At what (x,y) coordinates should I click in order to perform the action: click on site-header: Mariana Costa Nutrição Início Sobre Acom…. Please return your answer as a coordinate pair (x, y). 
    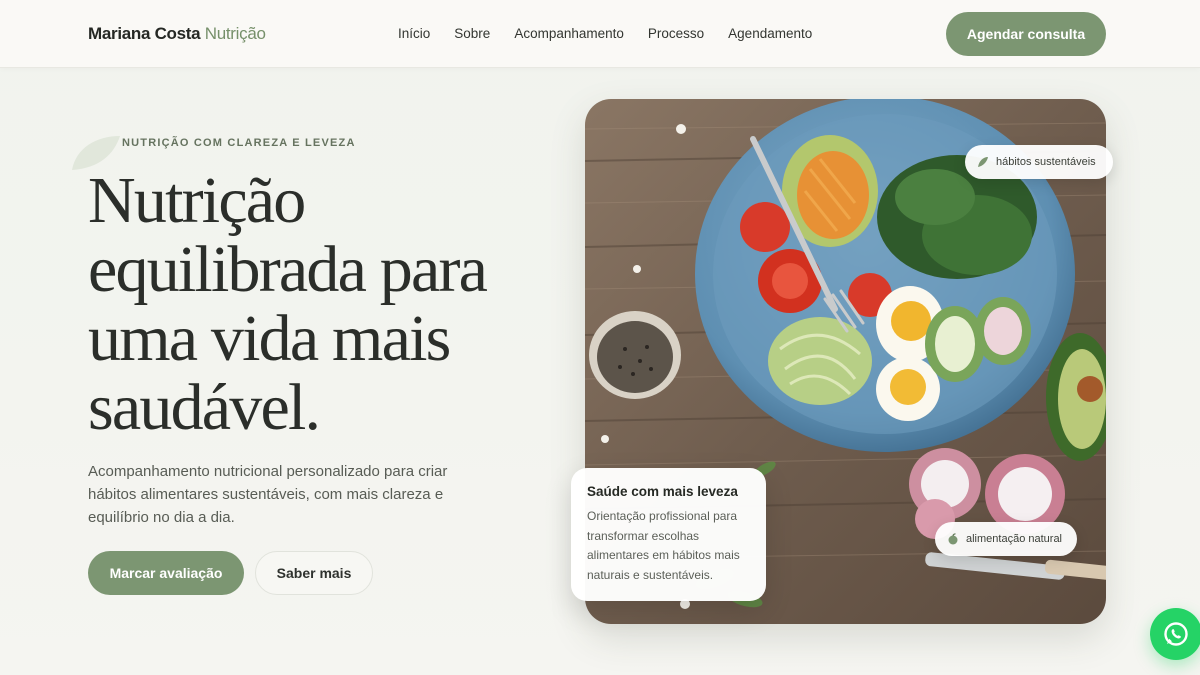
    Looking at the image, I should click on (600, 34).